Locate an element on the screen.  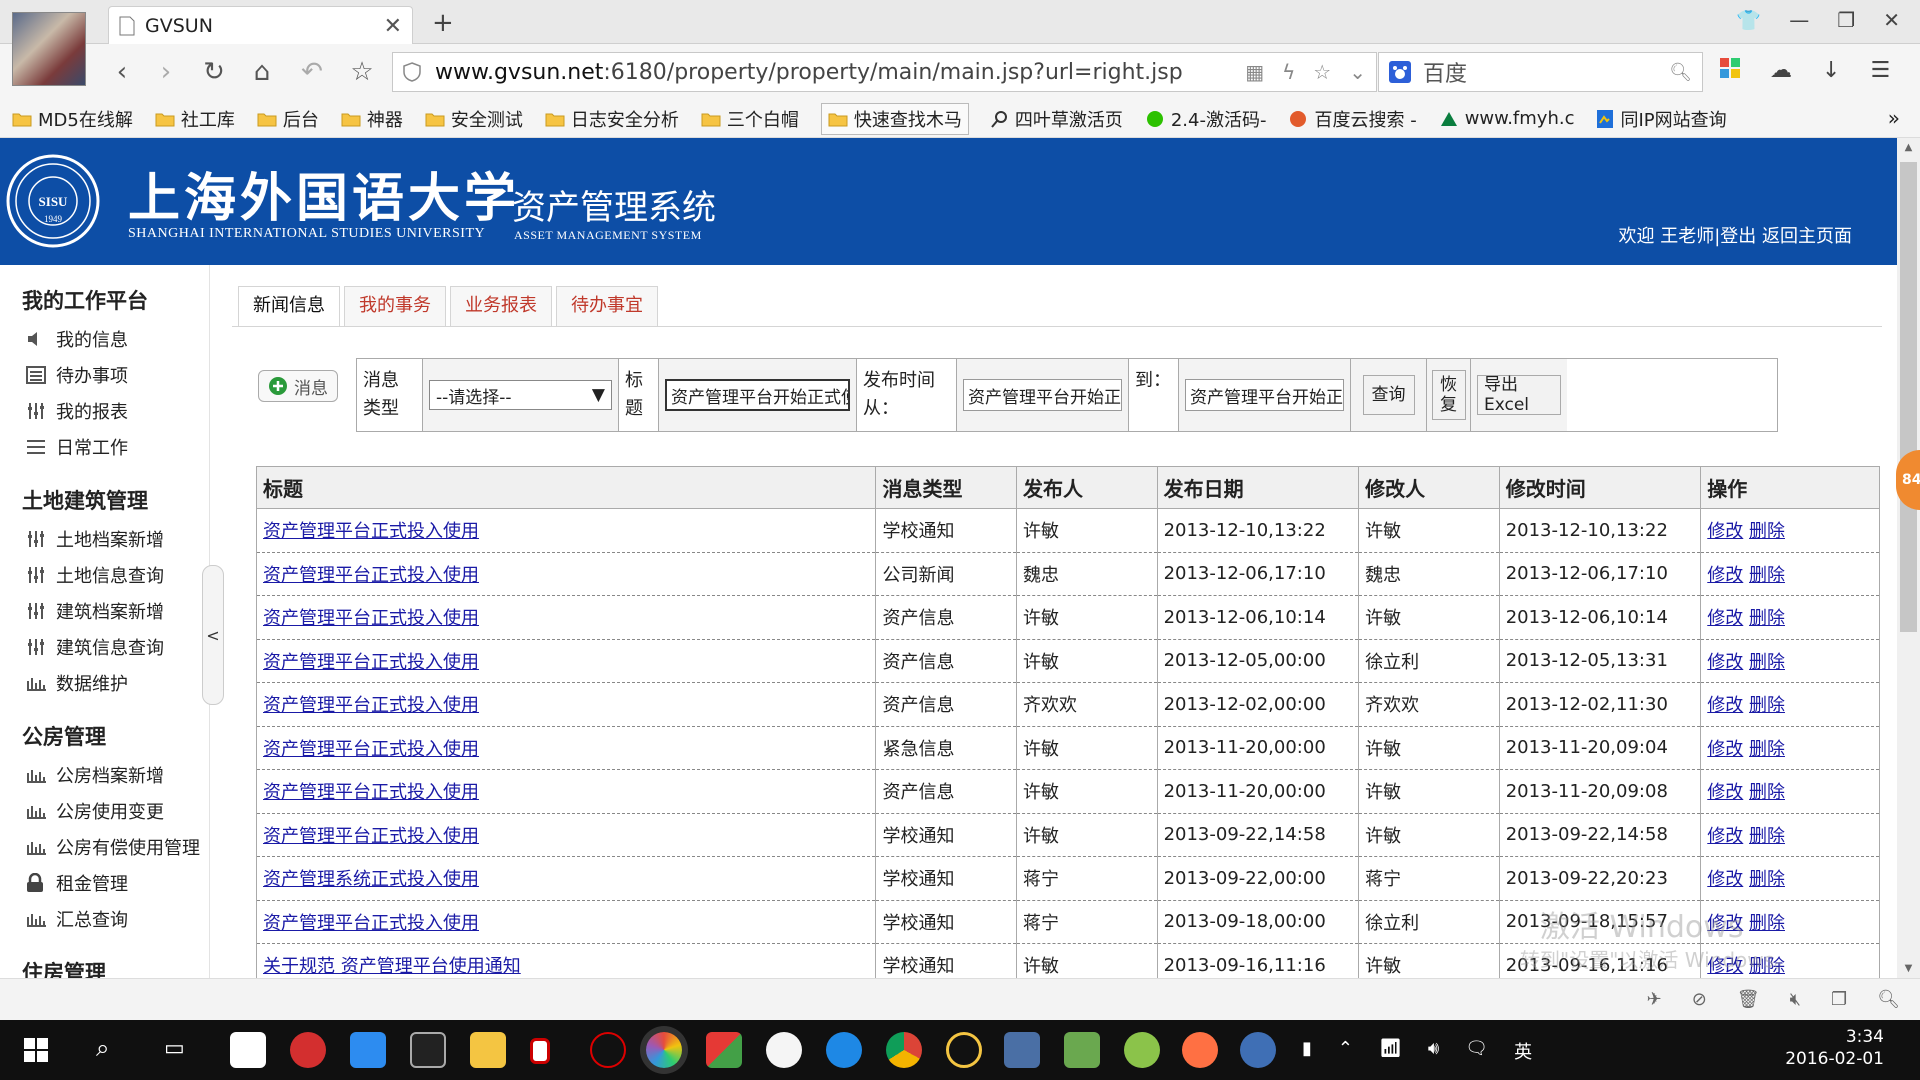
browser-blue-icon is located at coordinates (844, 1050).